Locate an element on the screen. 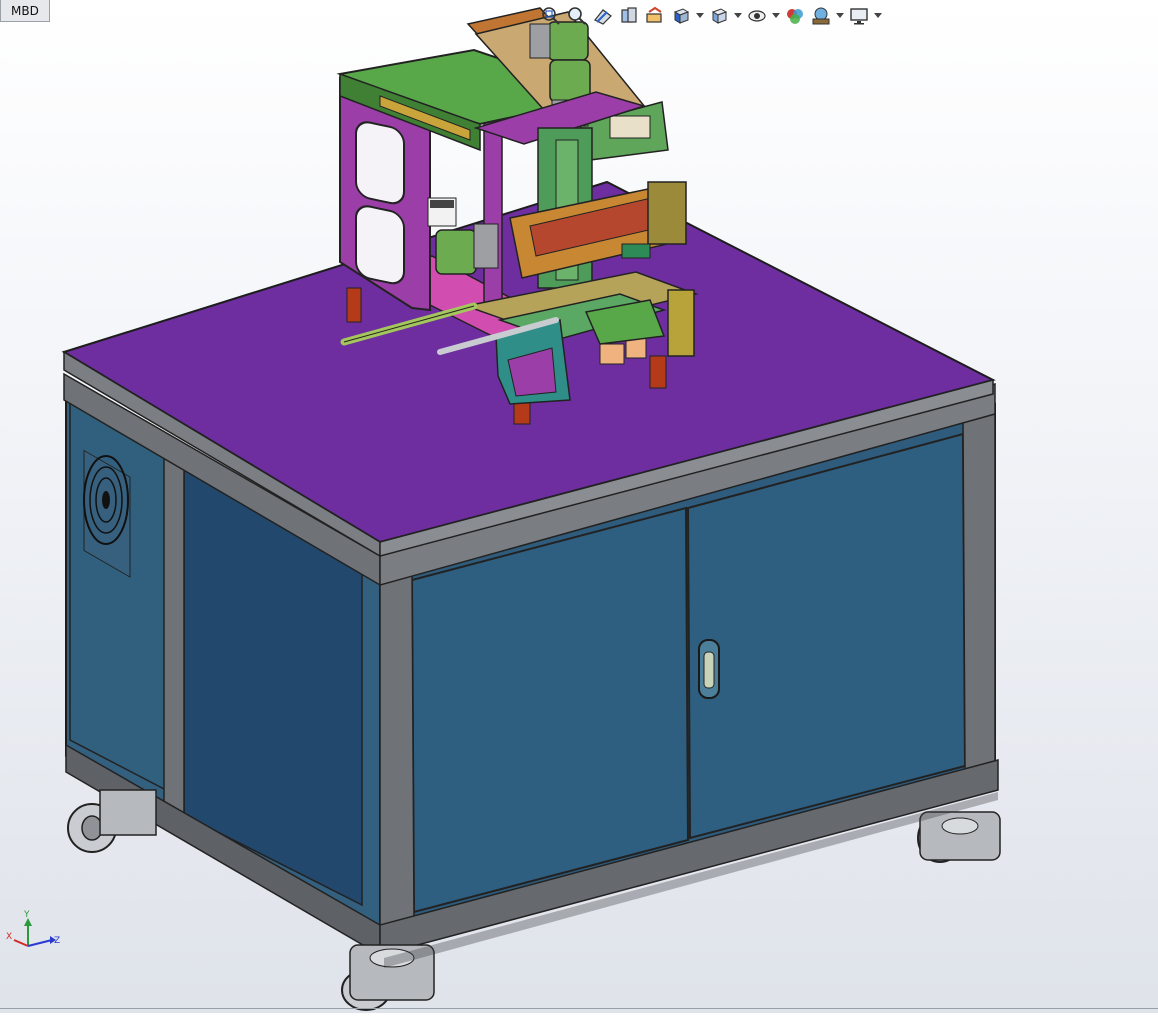  caster-front-right is located at coordinates (959, 837).